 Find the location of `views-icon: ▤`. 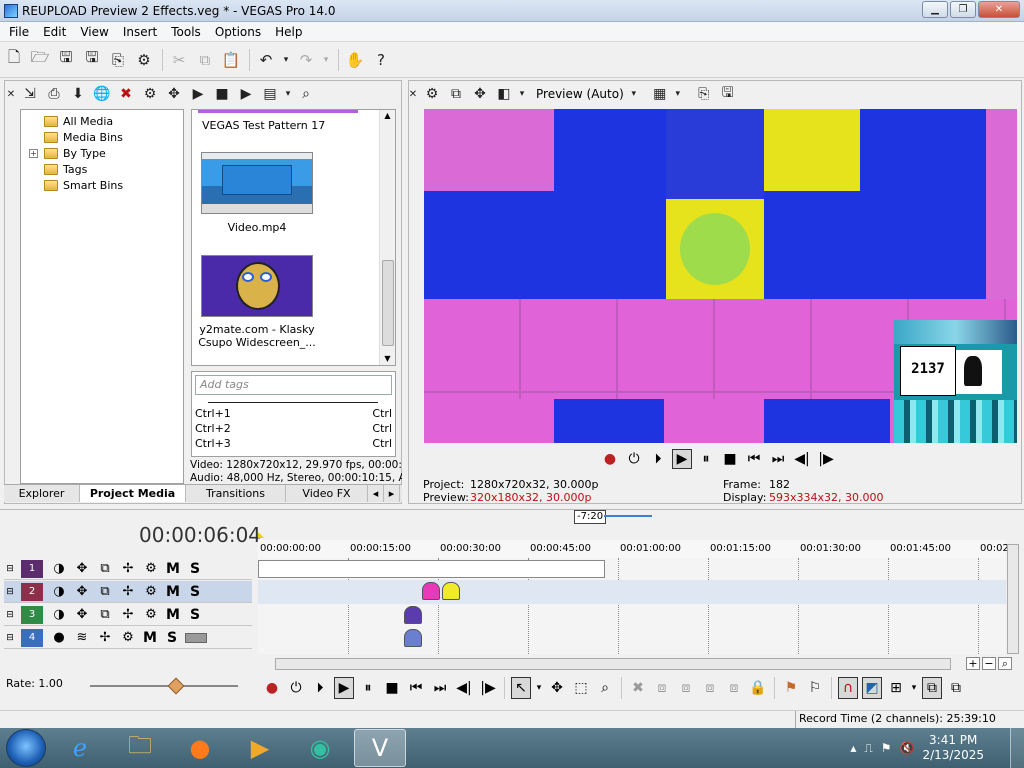

views-icon: ▤ is located at coordinates (270, 94).